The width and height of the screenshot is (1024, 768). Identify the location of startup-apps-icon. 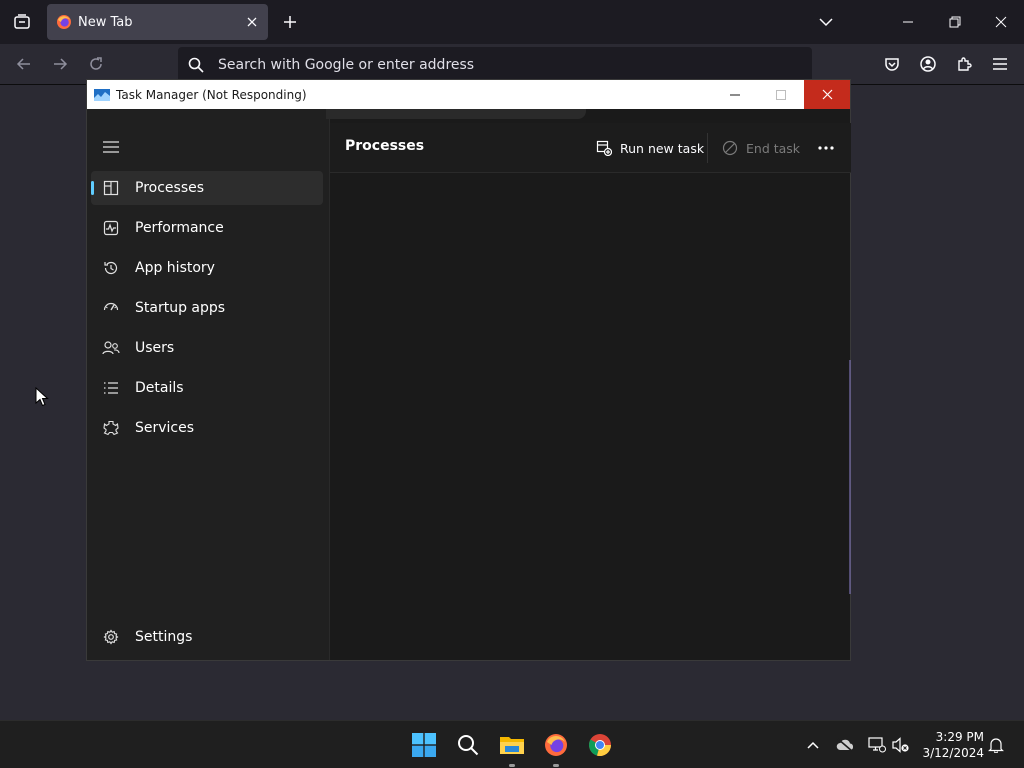
(111, 308).